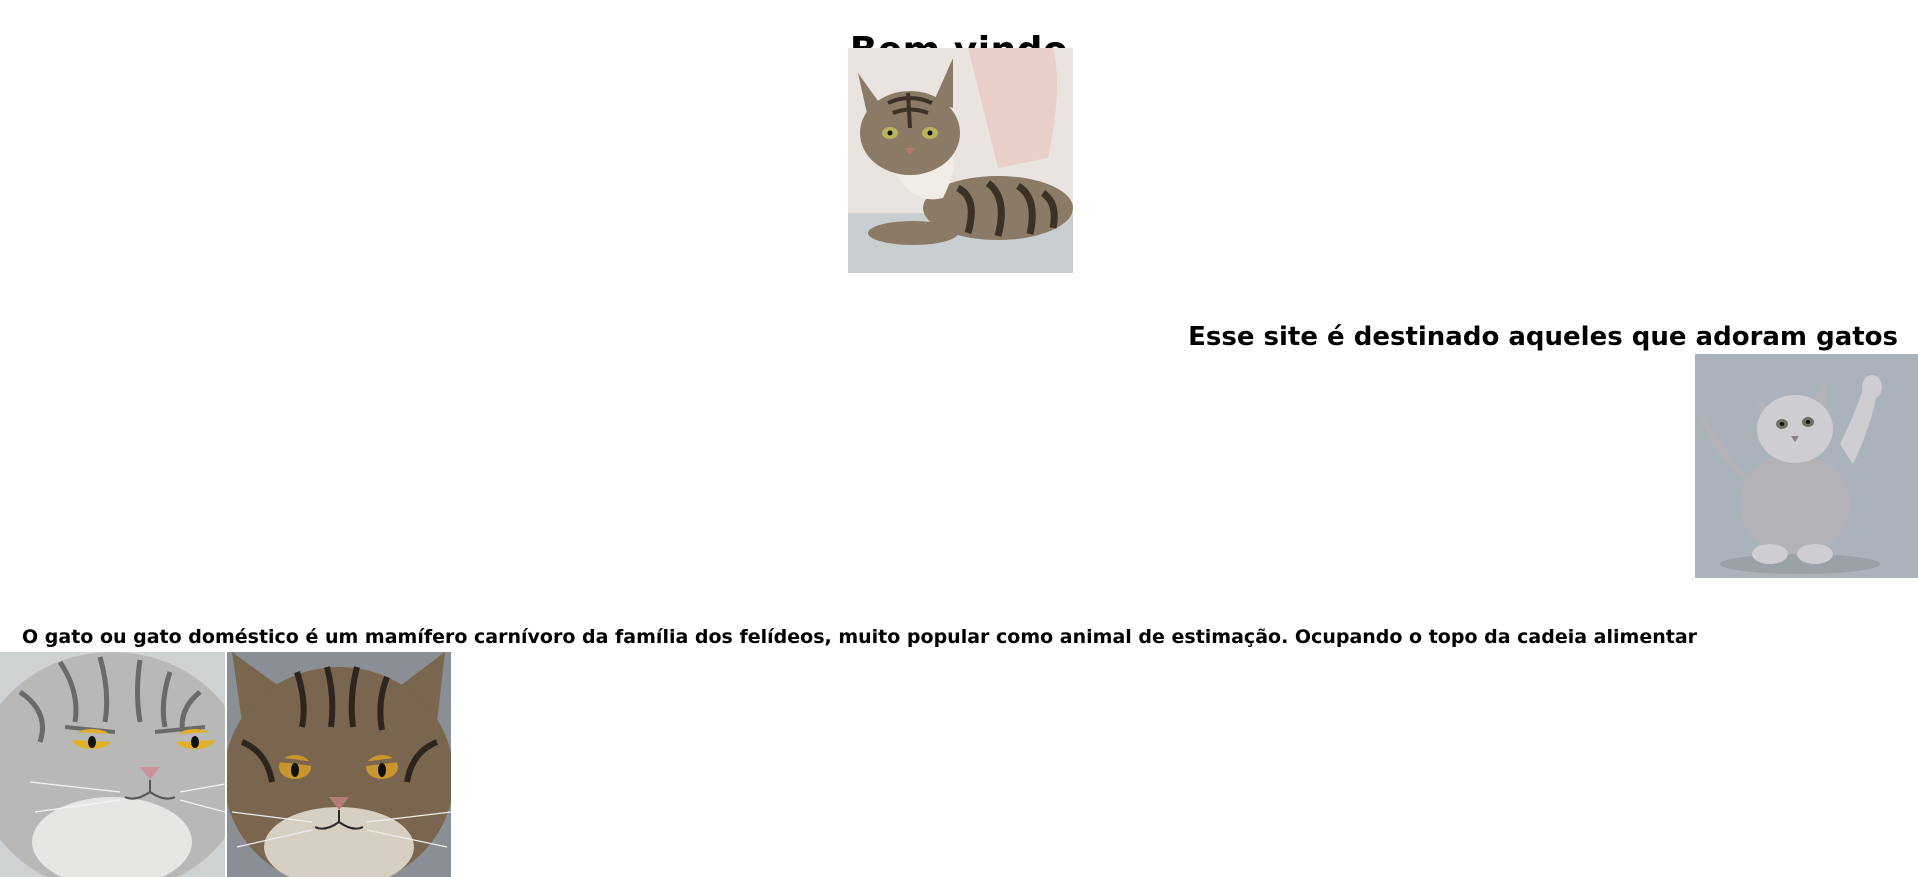  Describe the element at coordinates (1806, 466) in the screenshot. I see `grey-kitten-waving-photo` at that location.